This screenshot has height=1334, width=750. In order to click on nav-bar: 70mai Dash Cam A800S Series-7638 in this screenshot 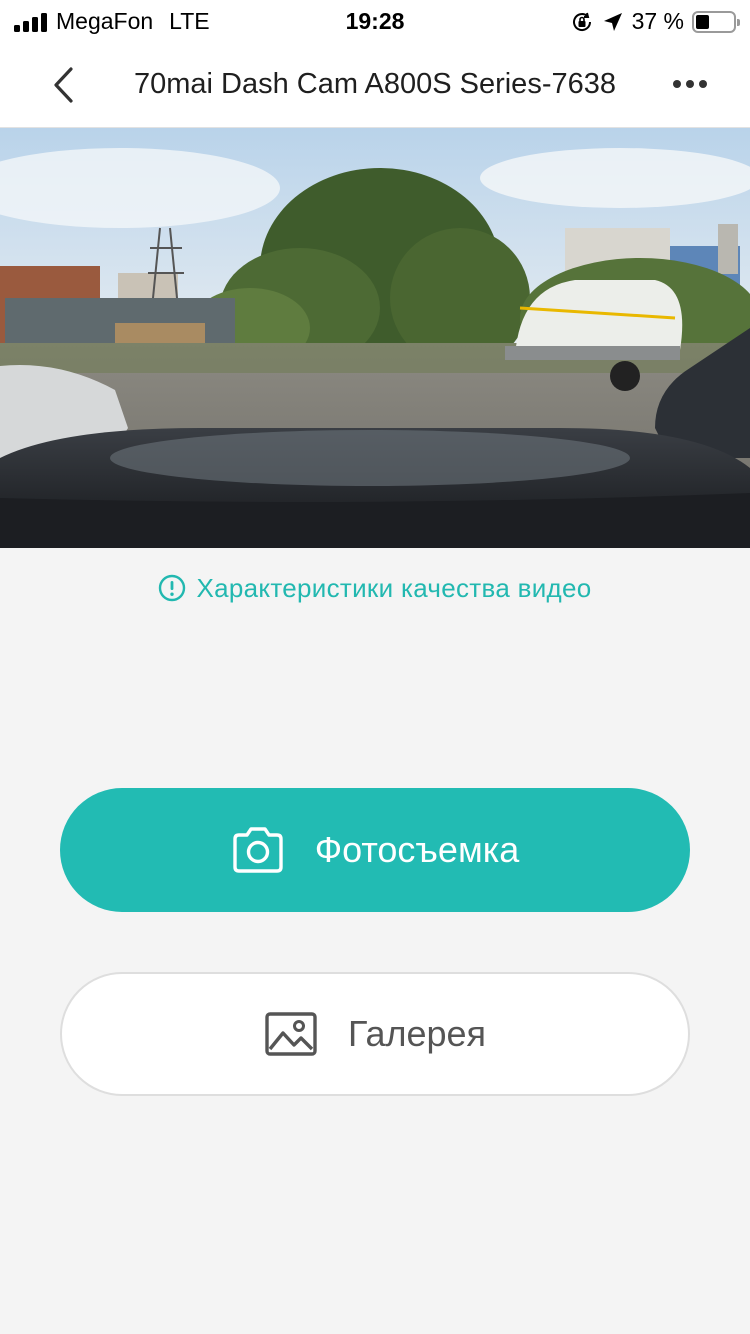, I will do `click(375, 85)`.